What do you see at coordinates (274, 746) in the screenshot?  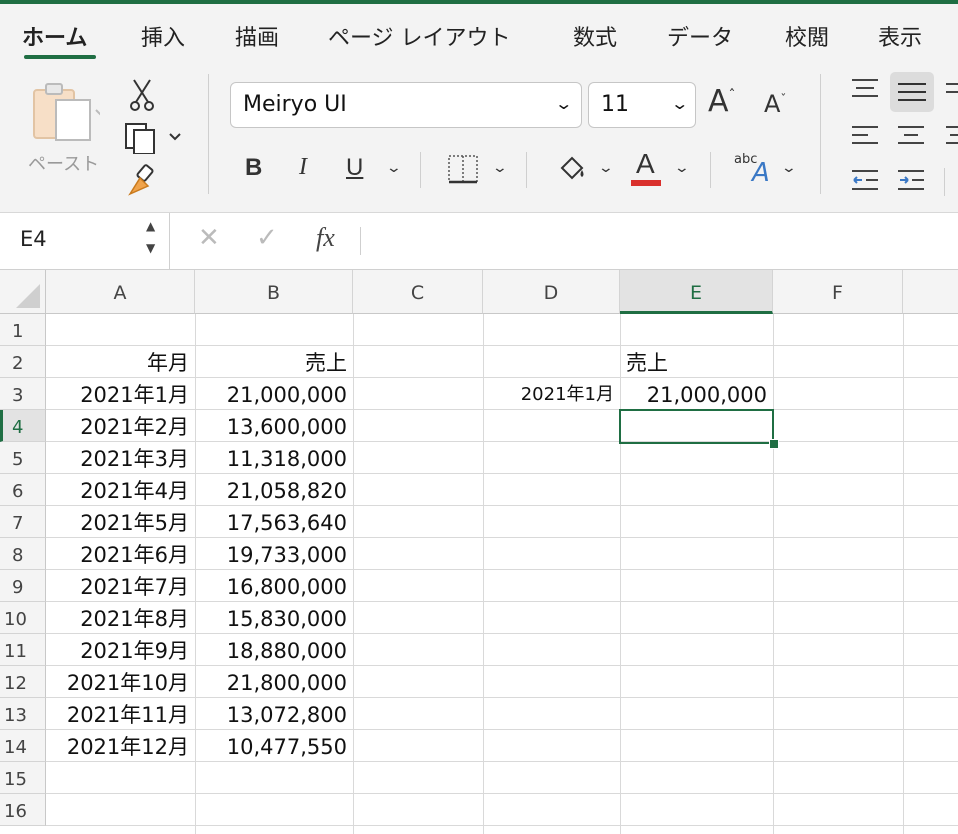 I see `cell-b14: 10,477,550` at bounding box center [274, 746].